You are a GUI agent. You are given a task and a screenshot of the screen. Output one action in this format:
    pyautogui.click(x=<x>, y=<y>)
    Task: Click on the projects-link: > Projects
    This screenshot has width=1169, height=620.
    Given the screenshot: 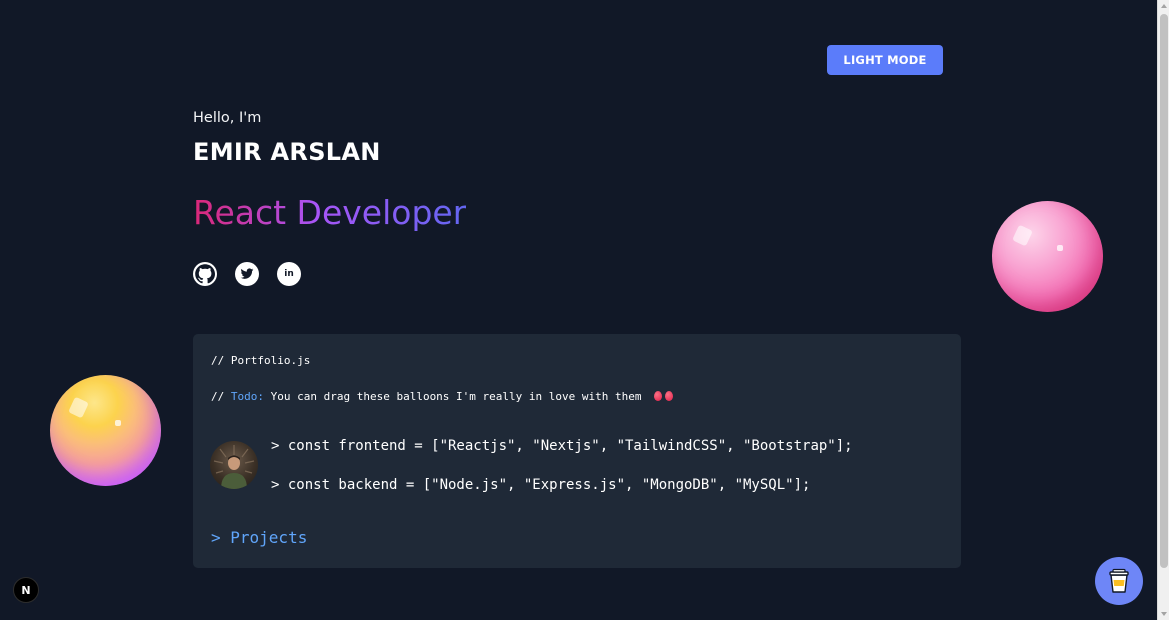 What is the action you would take?
    pyautogui.click(x=259, y=537)
    